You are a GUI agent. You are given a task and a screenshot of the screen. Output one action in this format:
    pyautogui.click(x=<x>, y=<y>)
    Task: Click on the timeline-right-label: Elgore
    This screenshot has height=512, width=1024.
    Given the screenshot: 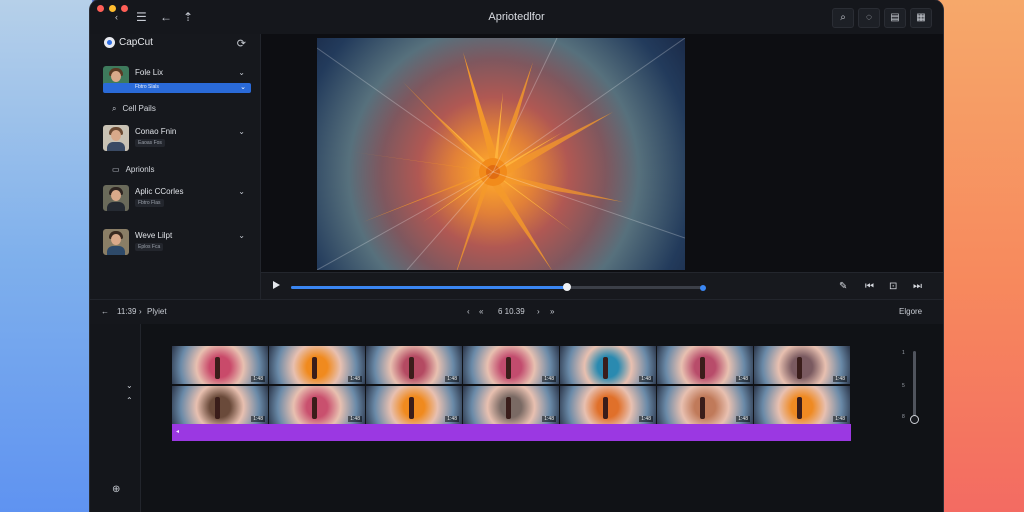 What is the action you would take?
    pyautogui.click(x=910, y=311)
    